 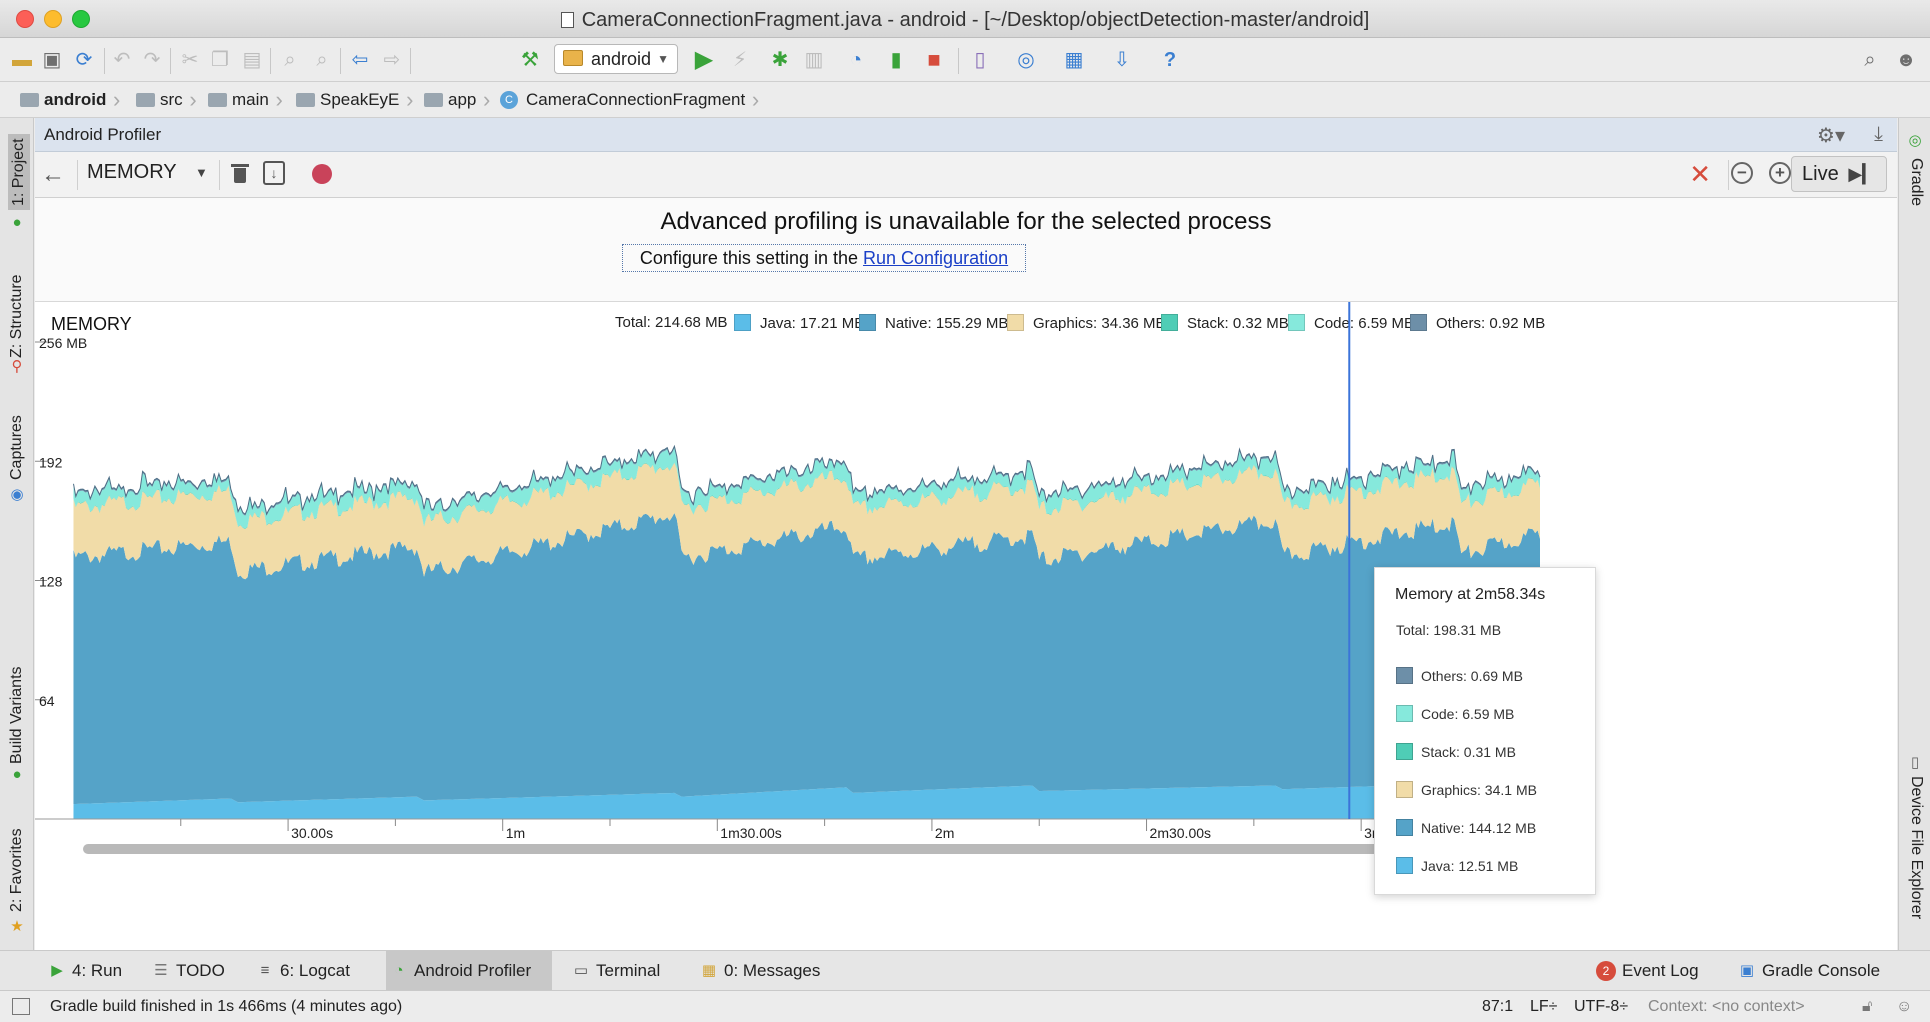 I want to click on profiler-icon: ◔, so click(x=399, y=970).